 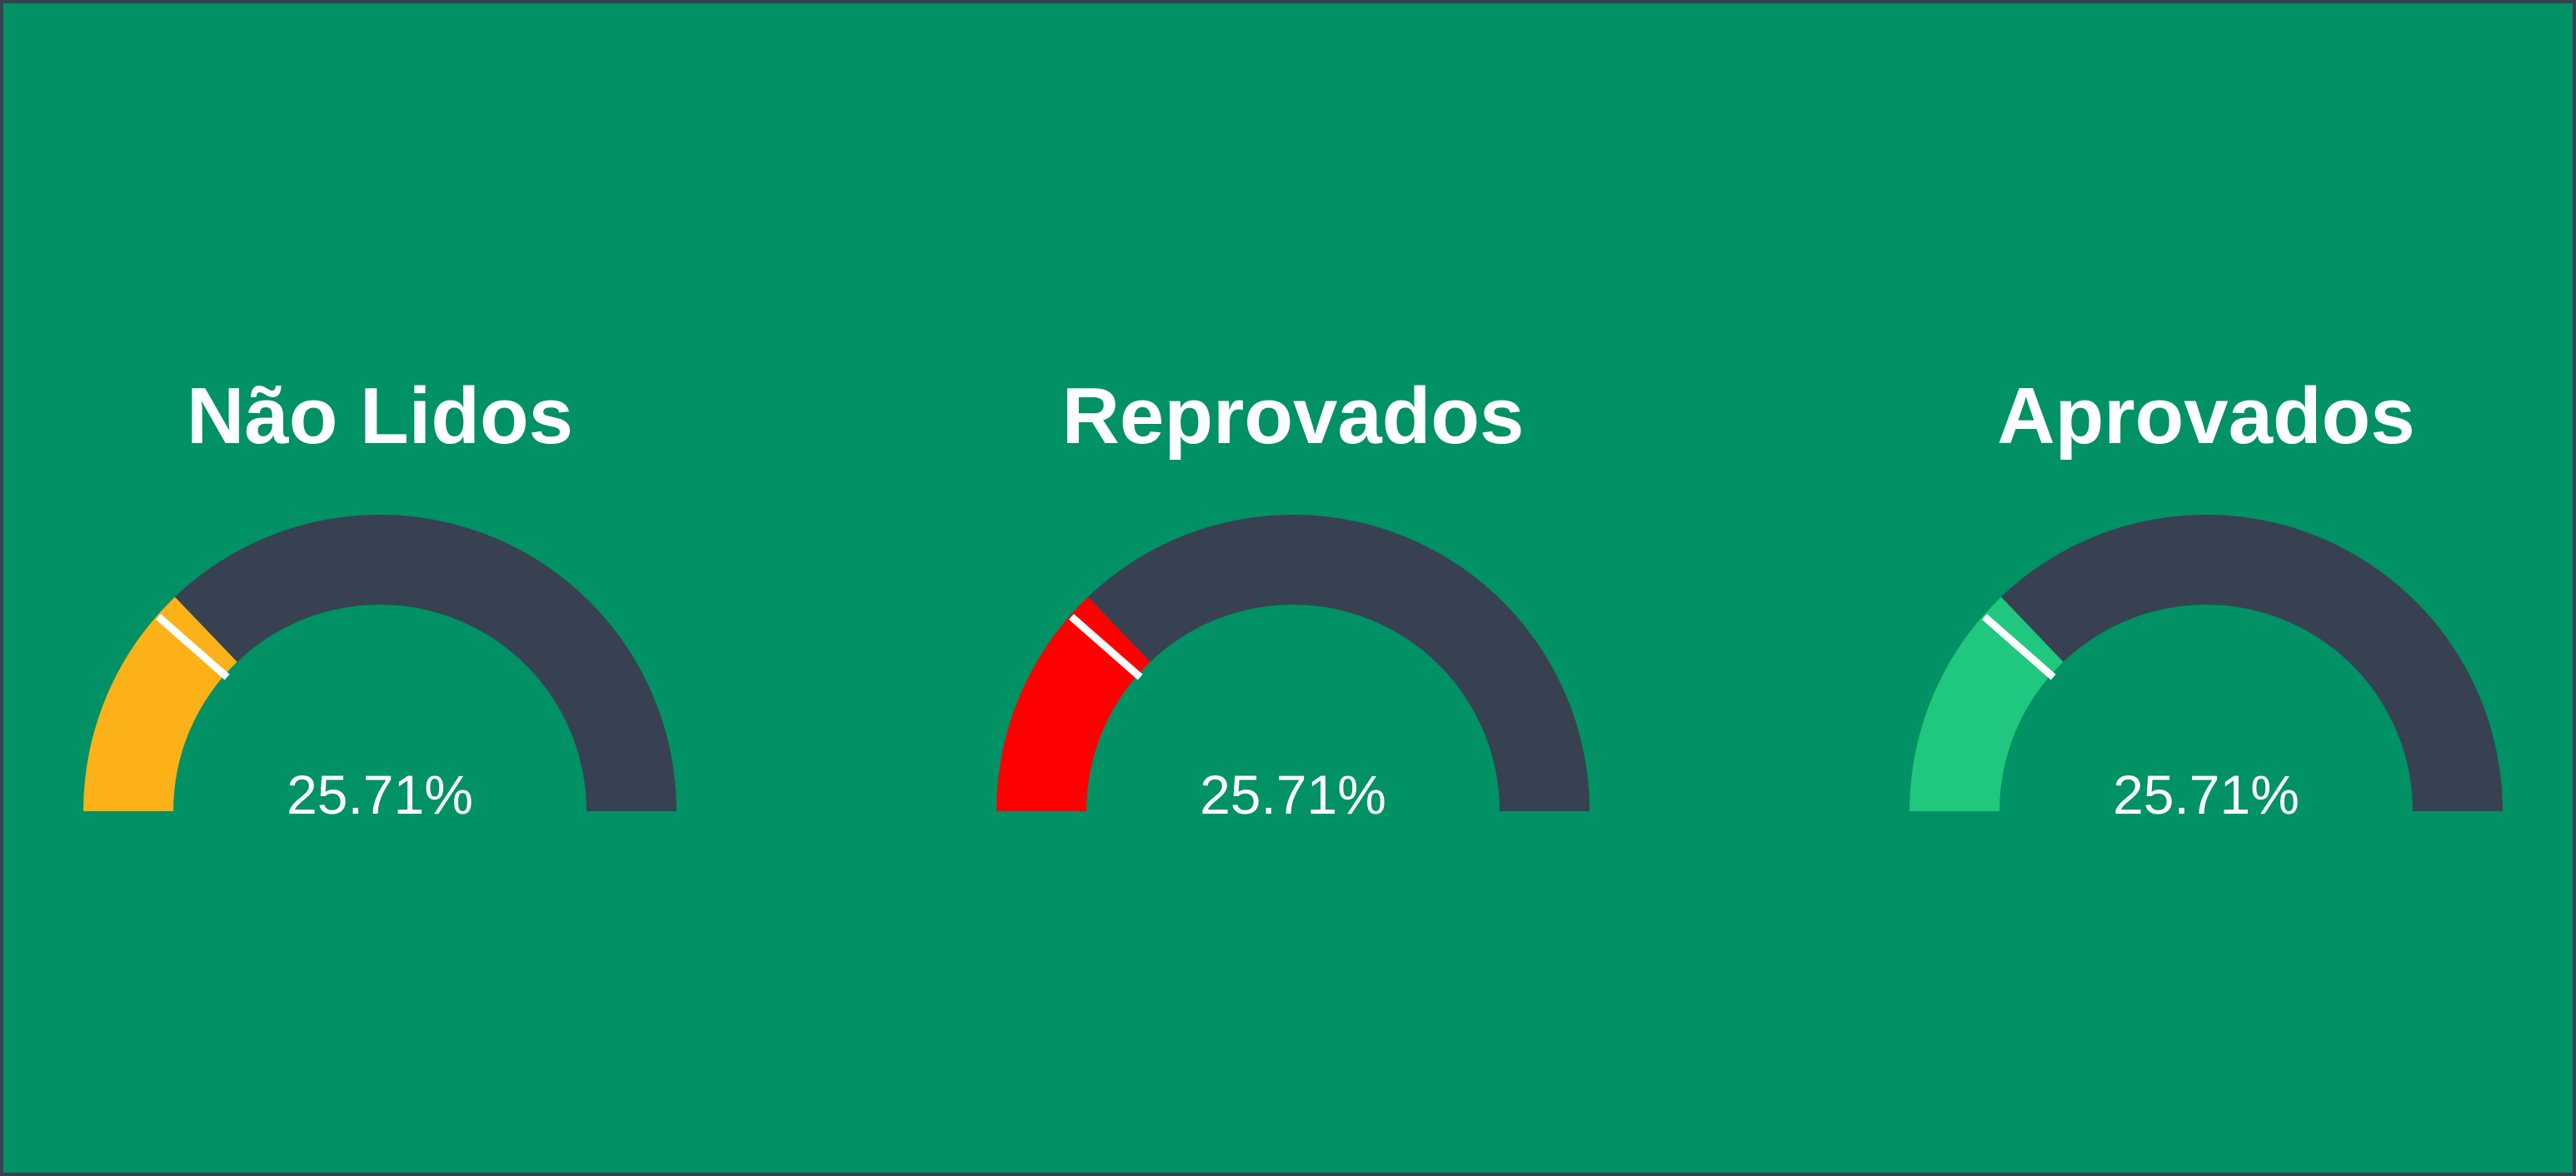 What do you see at coordinates (2206, 416) in the screenshot?
I see `gauge-title: Aprovados` at bounding box center [2206, 416].